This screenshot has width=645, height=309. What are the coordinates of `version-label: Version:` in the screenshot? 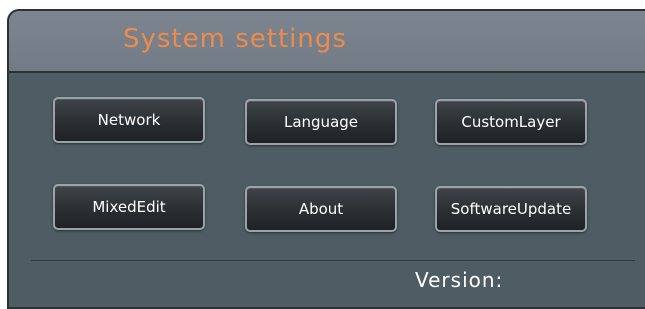 It's located at (459, 280).